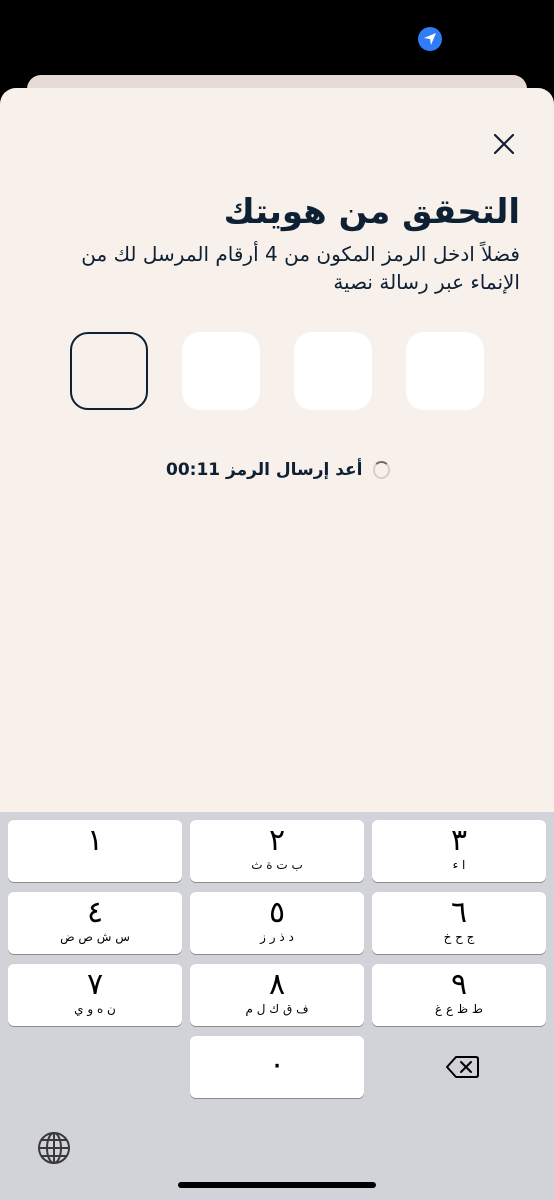 The width and height of the screenshot is (554, 1200). What do you see at coordinates (264, 470) in the screenshot?
I see `resend-label: أعد إرسال الرمز 00:11` at bounding box center [264, 470].